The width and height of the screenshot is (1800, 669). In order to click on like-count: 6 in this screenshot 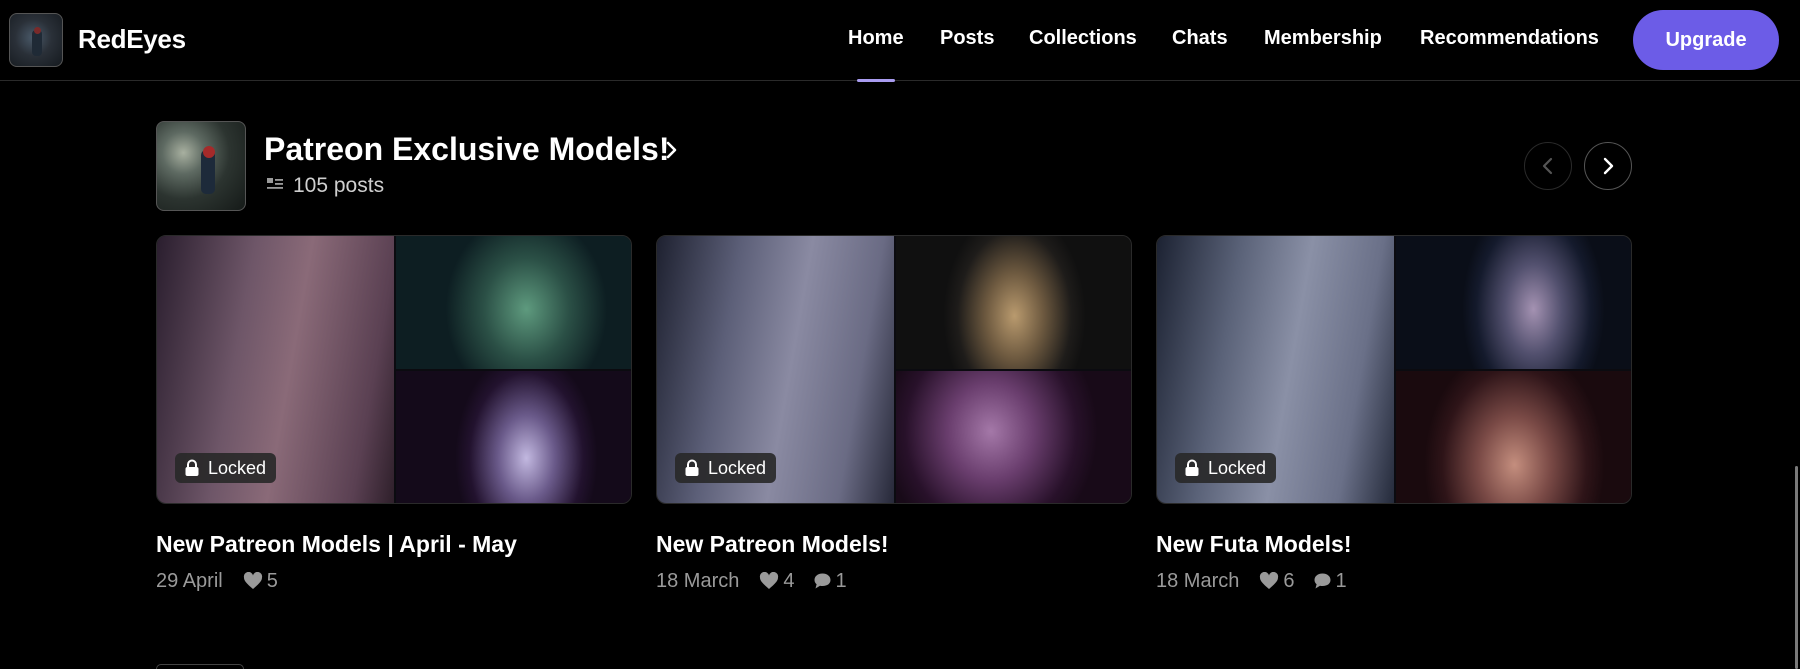, I will do `click(1277, 581)`.